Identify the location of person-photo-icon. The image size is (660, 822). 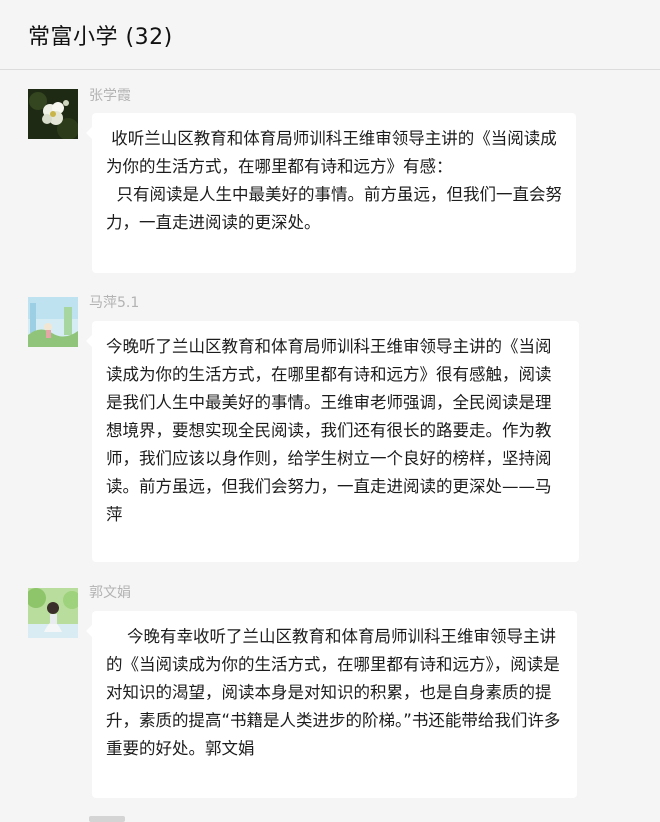
(53, 613).